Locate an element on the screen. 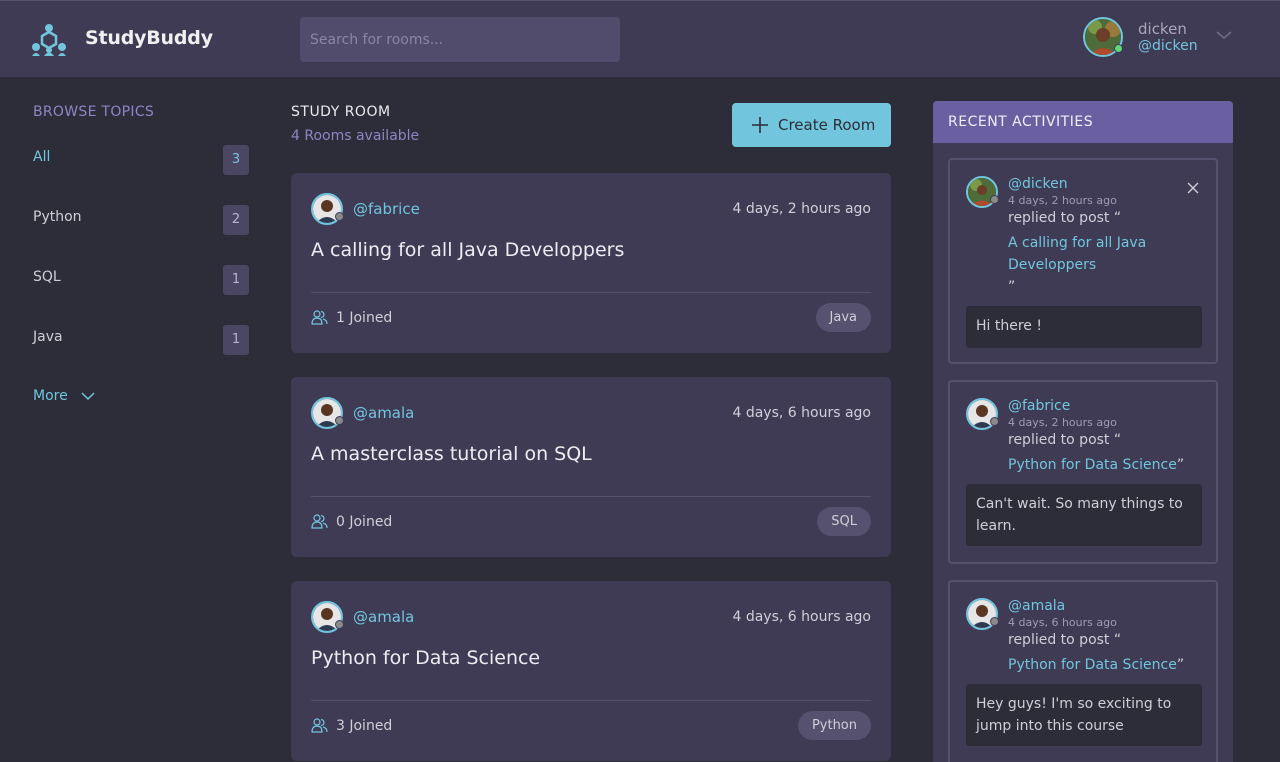 The height and width of the screenshot is (762, 1280). topic-tag: Python is located at coordinates (834, 725).